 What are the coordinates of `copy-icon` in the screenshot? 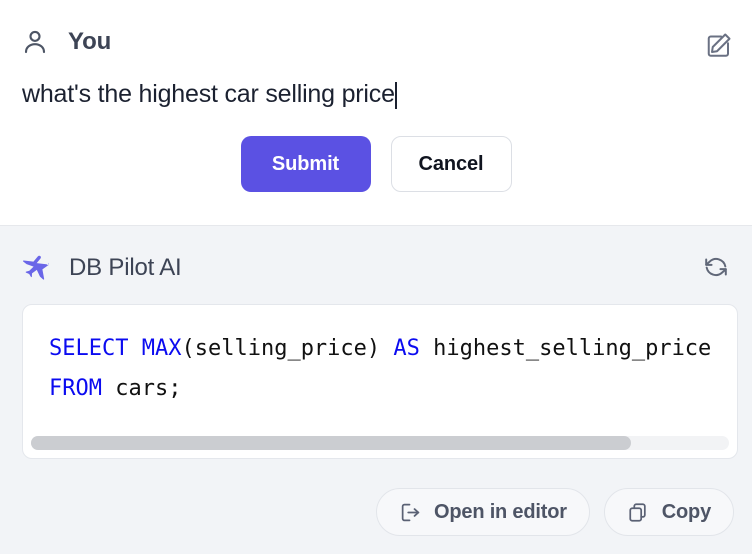 It's located at (638, 512).